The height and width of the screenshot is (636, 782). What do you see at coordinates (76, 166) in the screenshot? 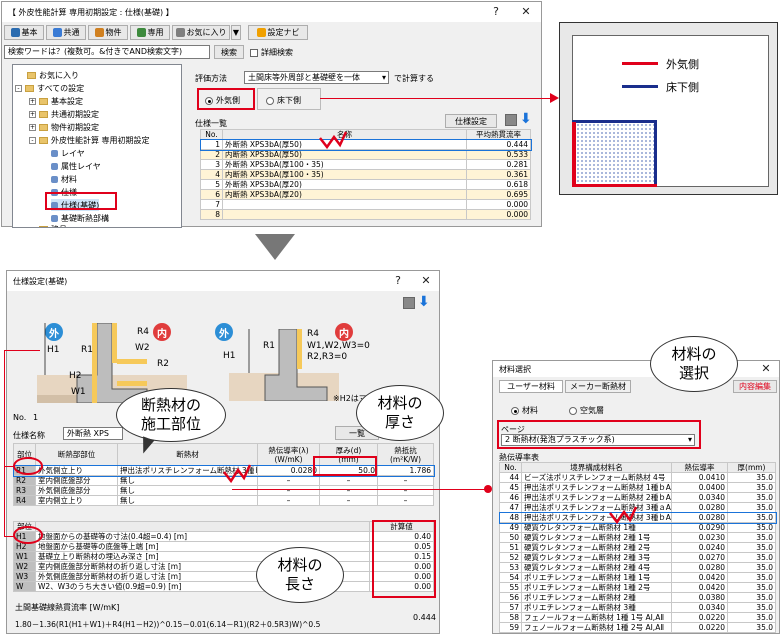
I see `tree-item-attr-layer: 属性レイヤ` at bounding box center [76, 166].